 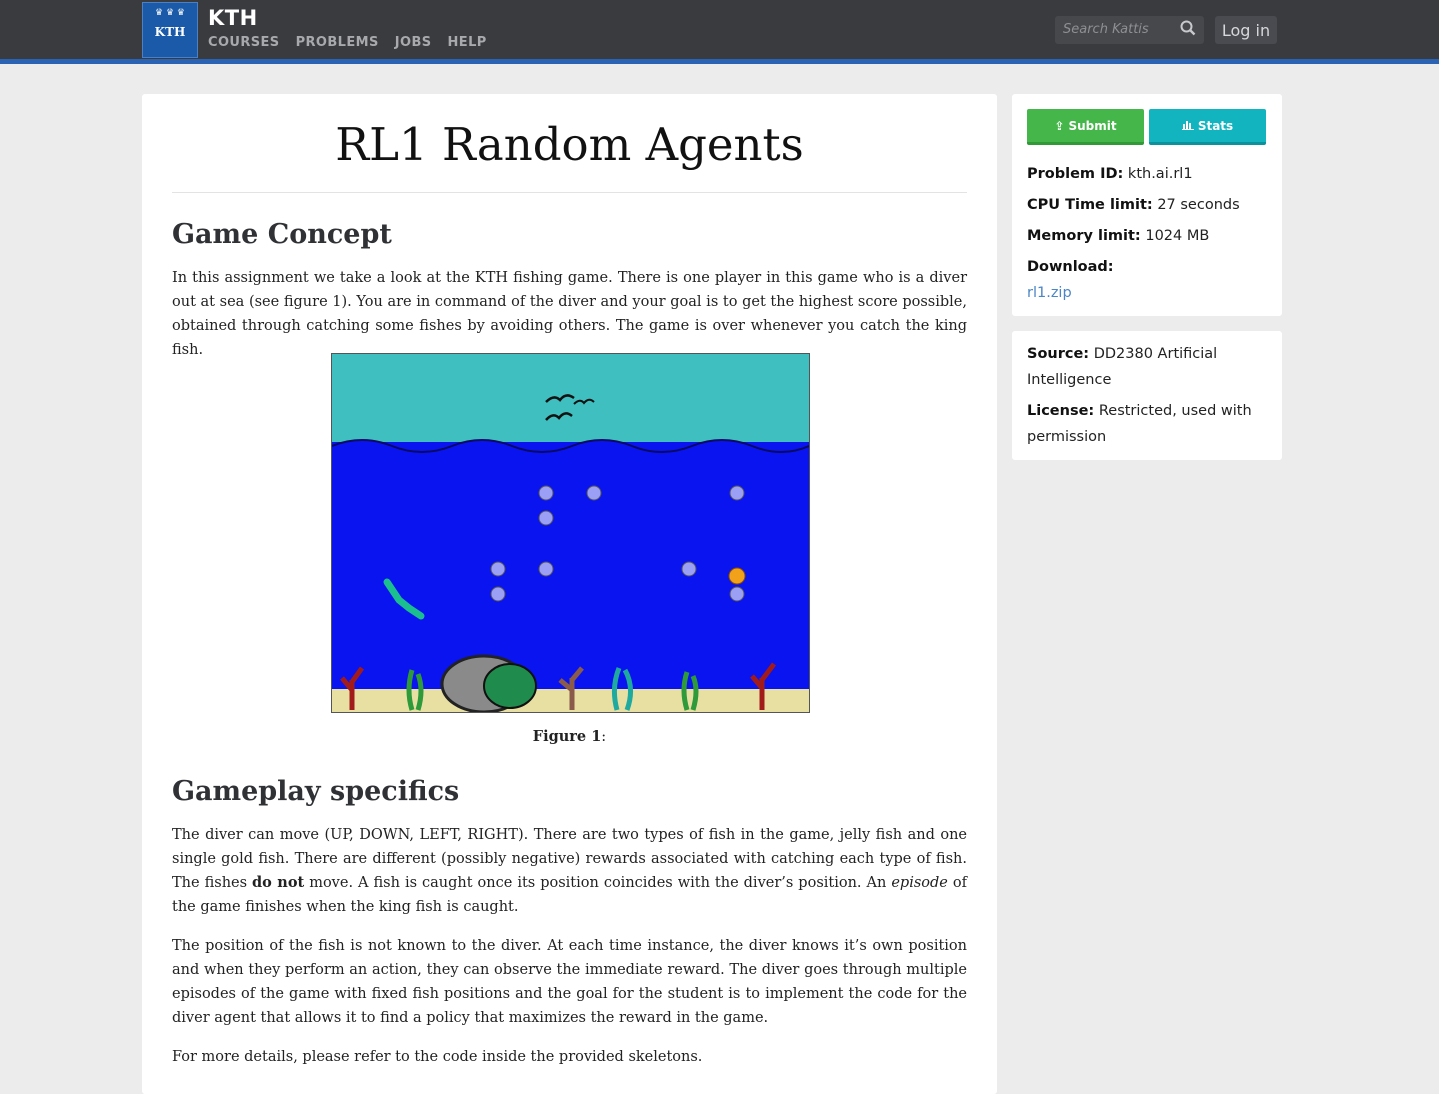 What do you see at coordinates (1188, 30) in the screenshot?
I see `search-icon` at bounding box center [1188, 30].